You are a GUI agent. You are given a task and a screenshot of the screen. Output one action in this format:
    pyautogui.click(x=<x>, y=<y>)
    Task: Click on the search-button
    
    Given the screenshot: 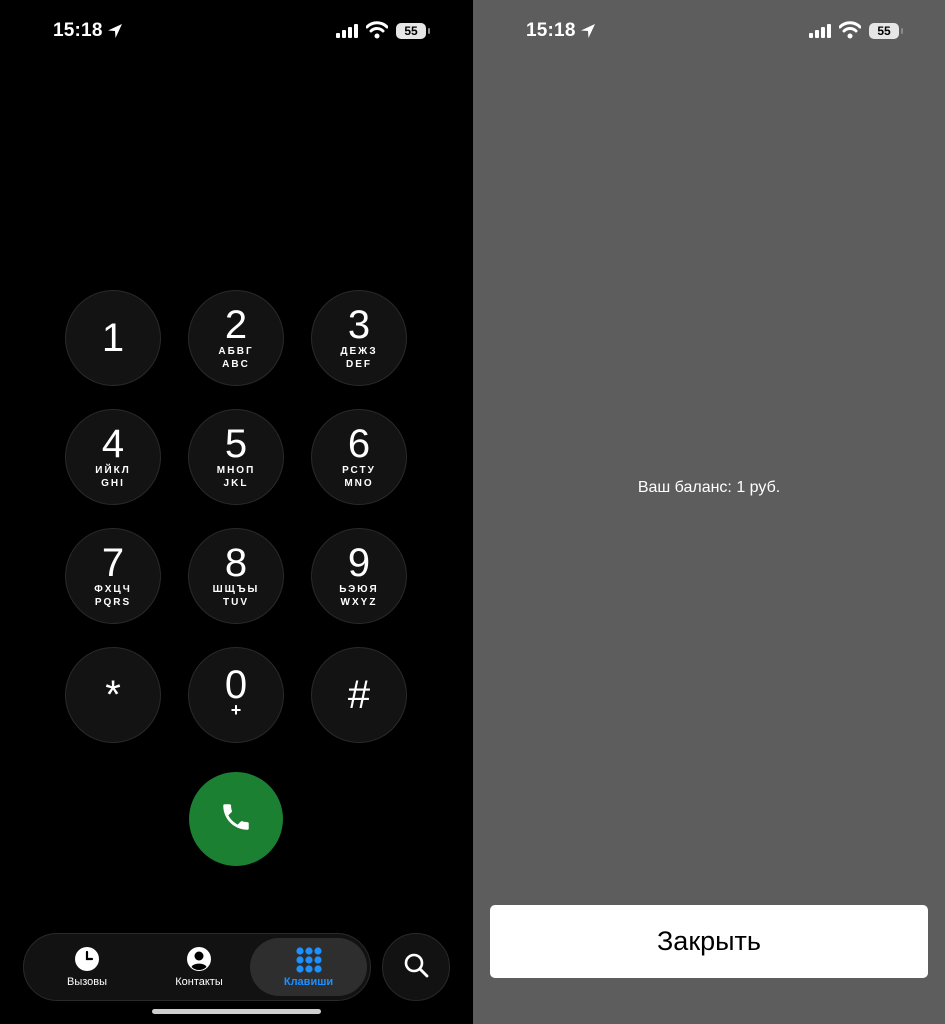 What is the action you would take?
    pyautogui.click(x=416, y=967)
    